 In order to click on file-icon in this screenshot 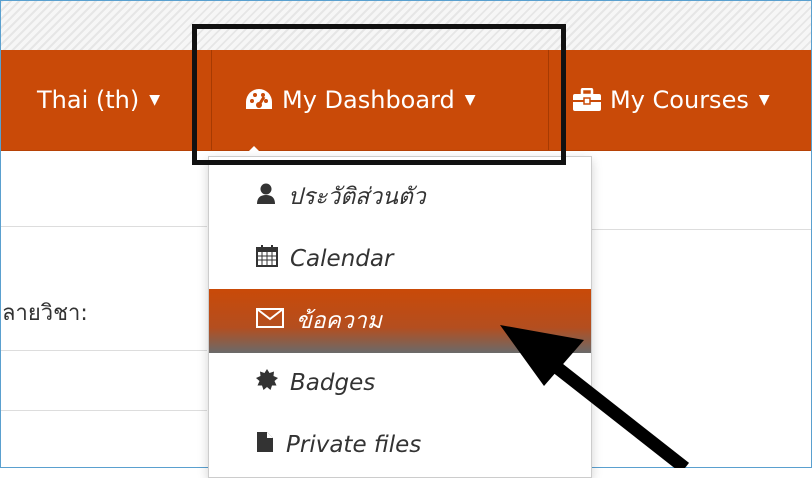, I will do `click(265, 445)`.